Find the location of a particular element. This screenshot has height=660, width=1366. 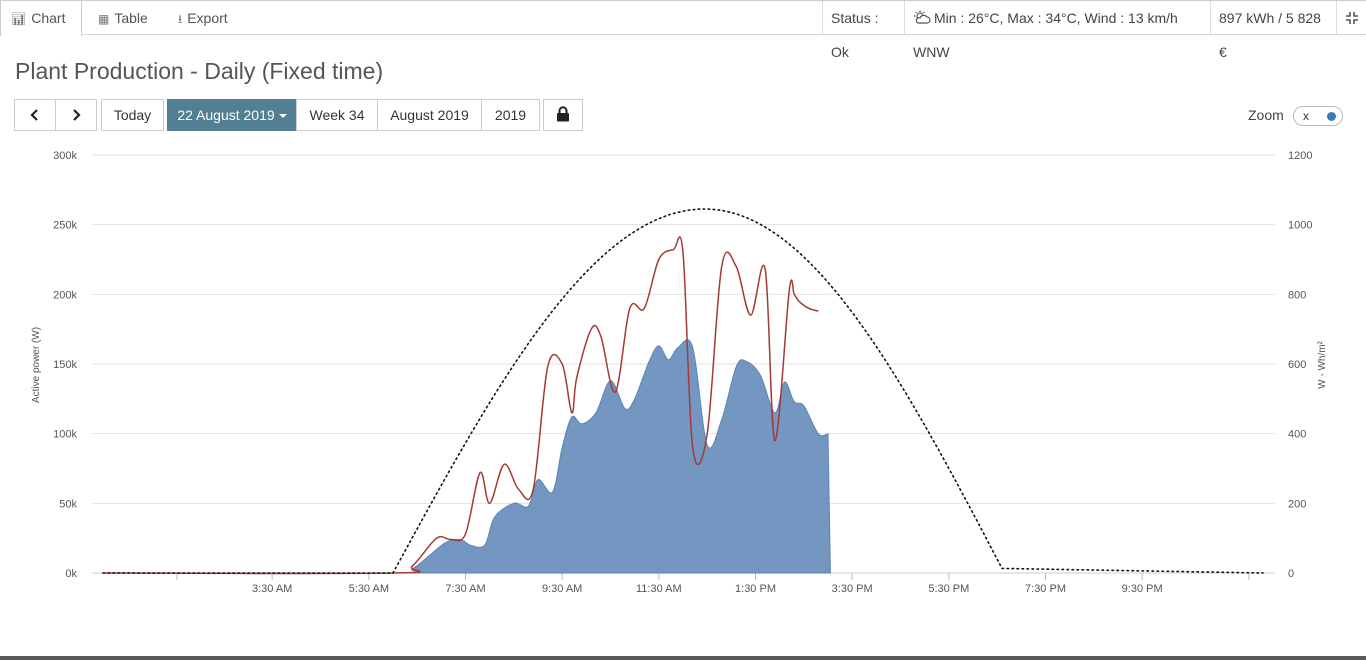

bottom-bar is located at coordinates (683, 658).